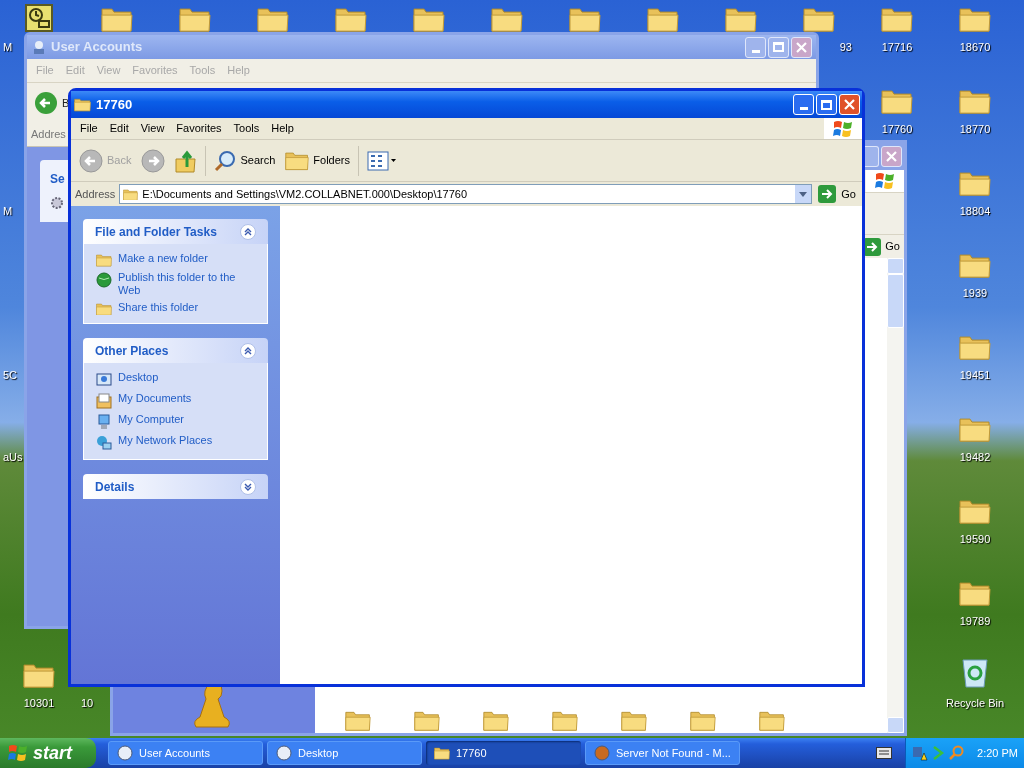  Describe the element at coordinates (104, 422) in the screenshot. I see `computer-icon` at that location.